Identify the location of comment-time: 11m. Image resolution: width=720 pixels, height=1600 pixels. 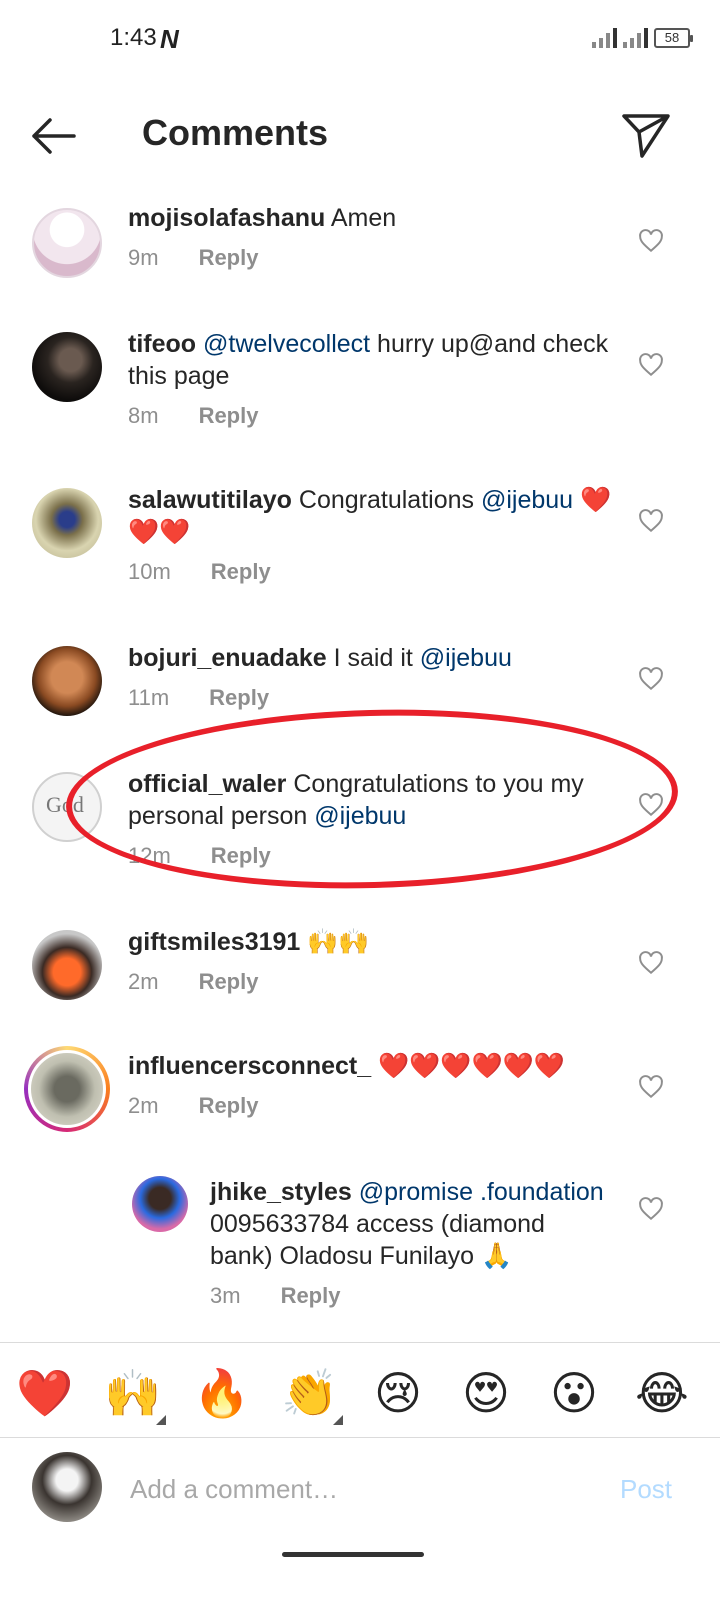
(149, 697).